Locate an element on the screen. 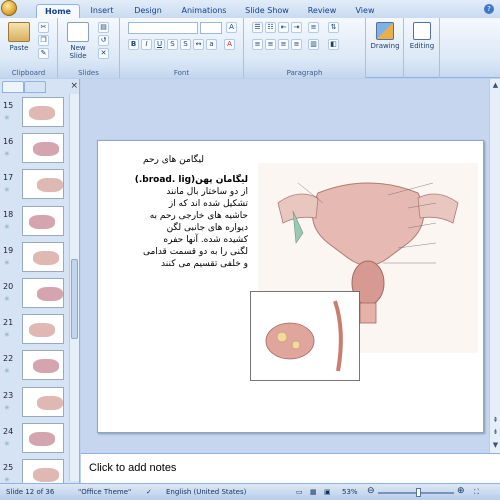 This screenshot has width=500, height=500. text-direction-icon: ⇅ is located at coordinates (333, 27).